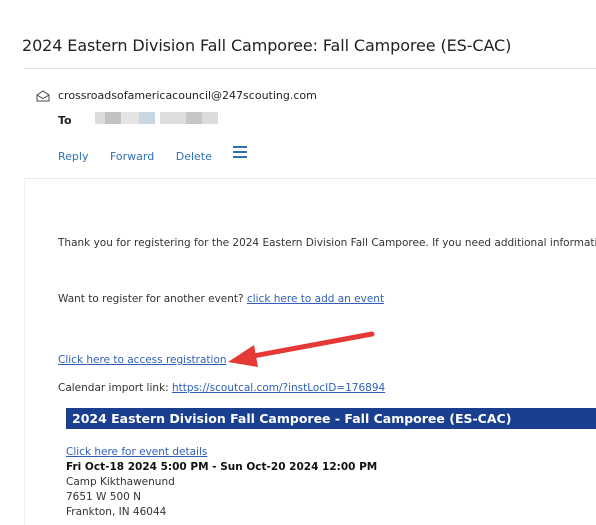 The width and height of the screenshot is (596, 525). What do you see at coordinates (132, 156) in the screenshot?
I see `forward-button: Forward` at bounding box center [132, 156].